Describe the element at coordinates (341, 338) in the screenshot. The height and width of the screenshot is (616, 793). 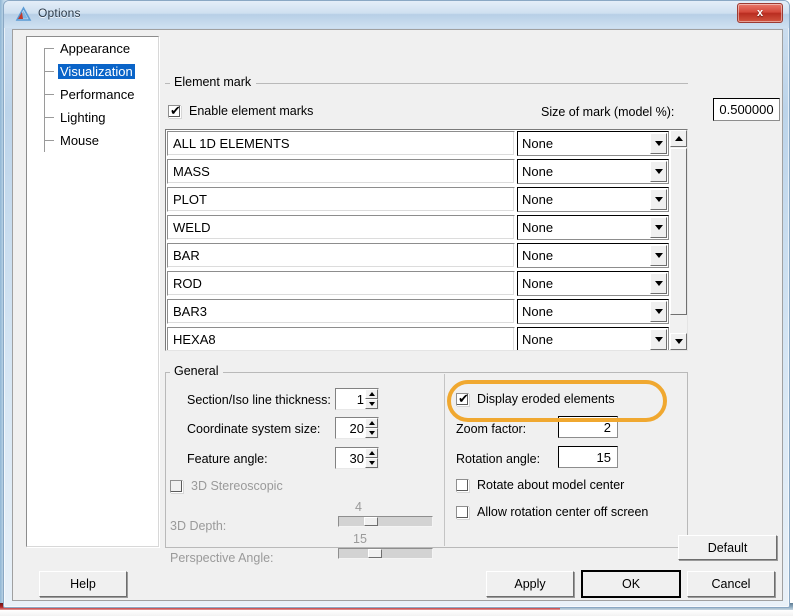
I see `element-name-cell: HEXA8` at that location.